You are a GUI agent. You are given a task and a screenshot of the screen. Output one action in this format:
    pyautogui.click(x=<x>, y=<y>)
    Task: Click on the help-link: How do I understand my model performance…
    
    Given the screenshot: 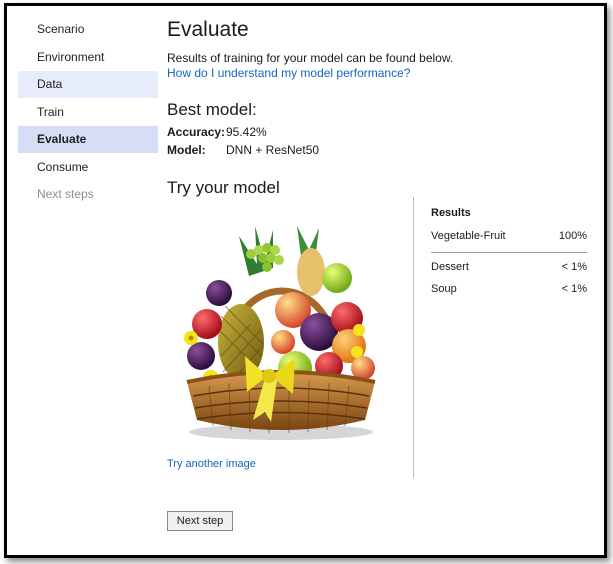 What is the action you would take?
    pyautogui.click(x=288, y=73)
    